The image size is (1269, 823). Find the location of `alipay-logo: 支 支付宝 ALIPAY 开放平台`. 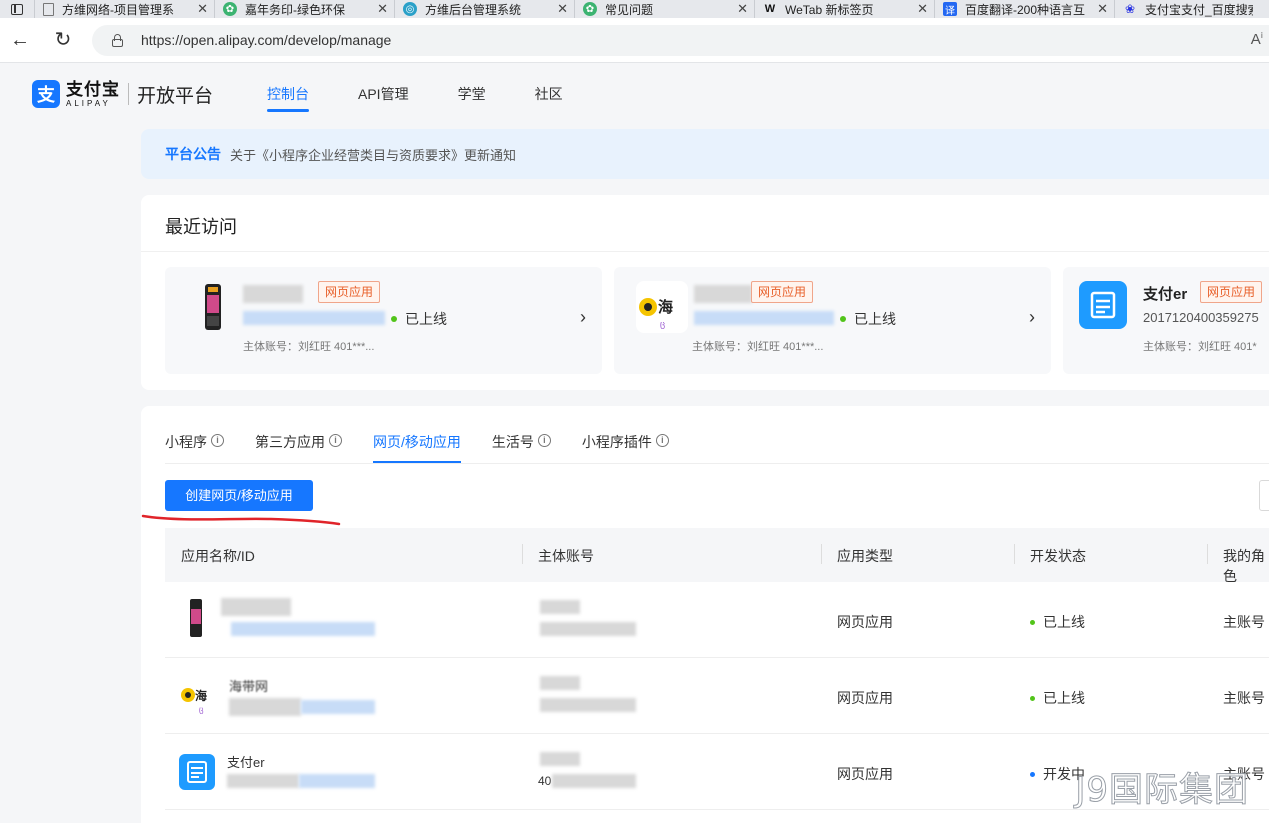

alipay-logo: 支 支付宝 ALIPAY 开放平台 is located at coordinates (122, 94).